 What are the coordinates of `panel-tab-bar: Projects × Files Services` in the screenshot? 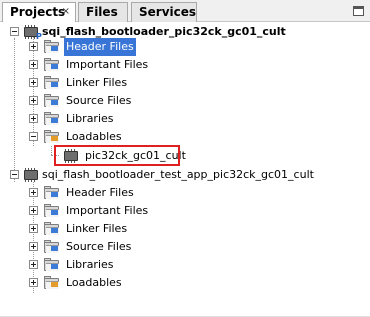 It's located at (185, 11).